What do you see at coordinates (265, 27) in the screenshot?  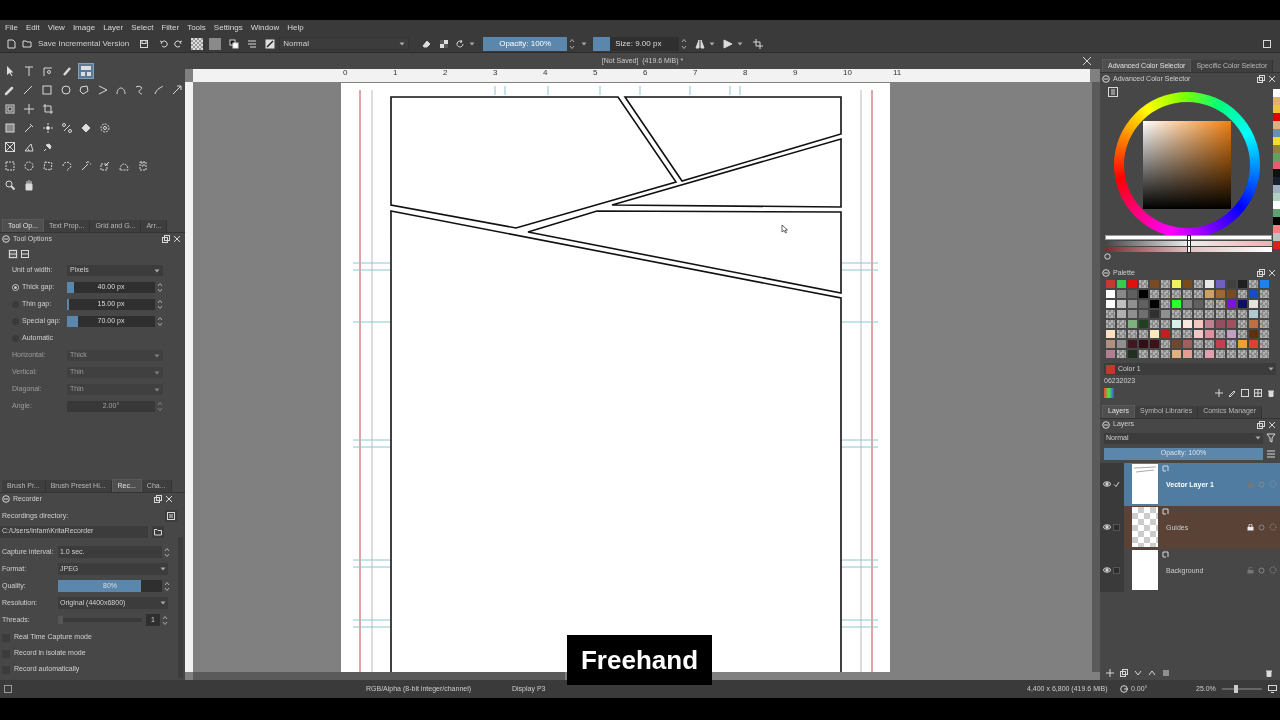 I see `menu-item: Window` at bounding box center [265, 27].